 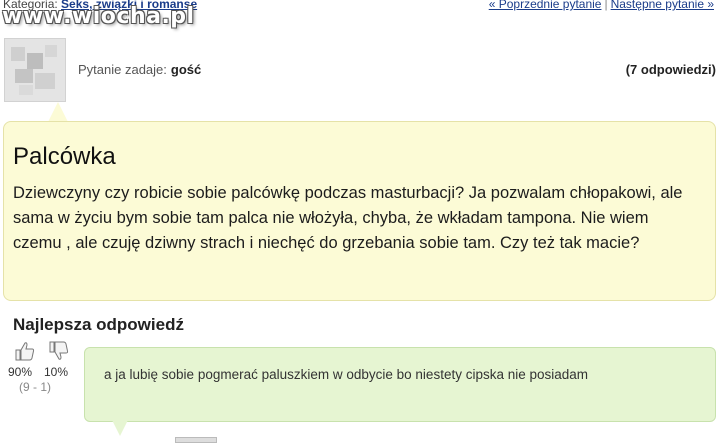 I want to click on prev-question-link: « Poprzednie pytanie, so click(x=545, y=5).